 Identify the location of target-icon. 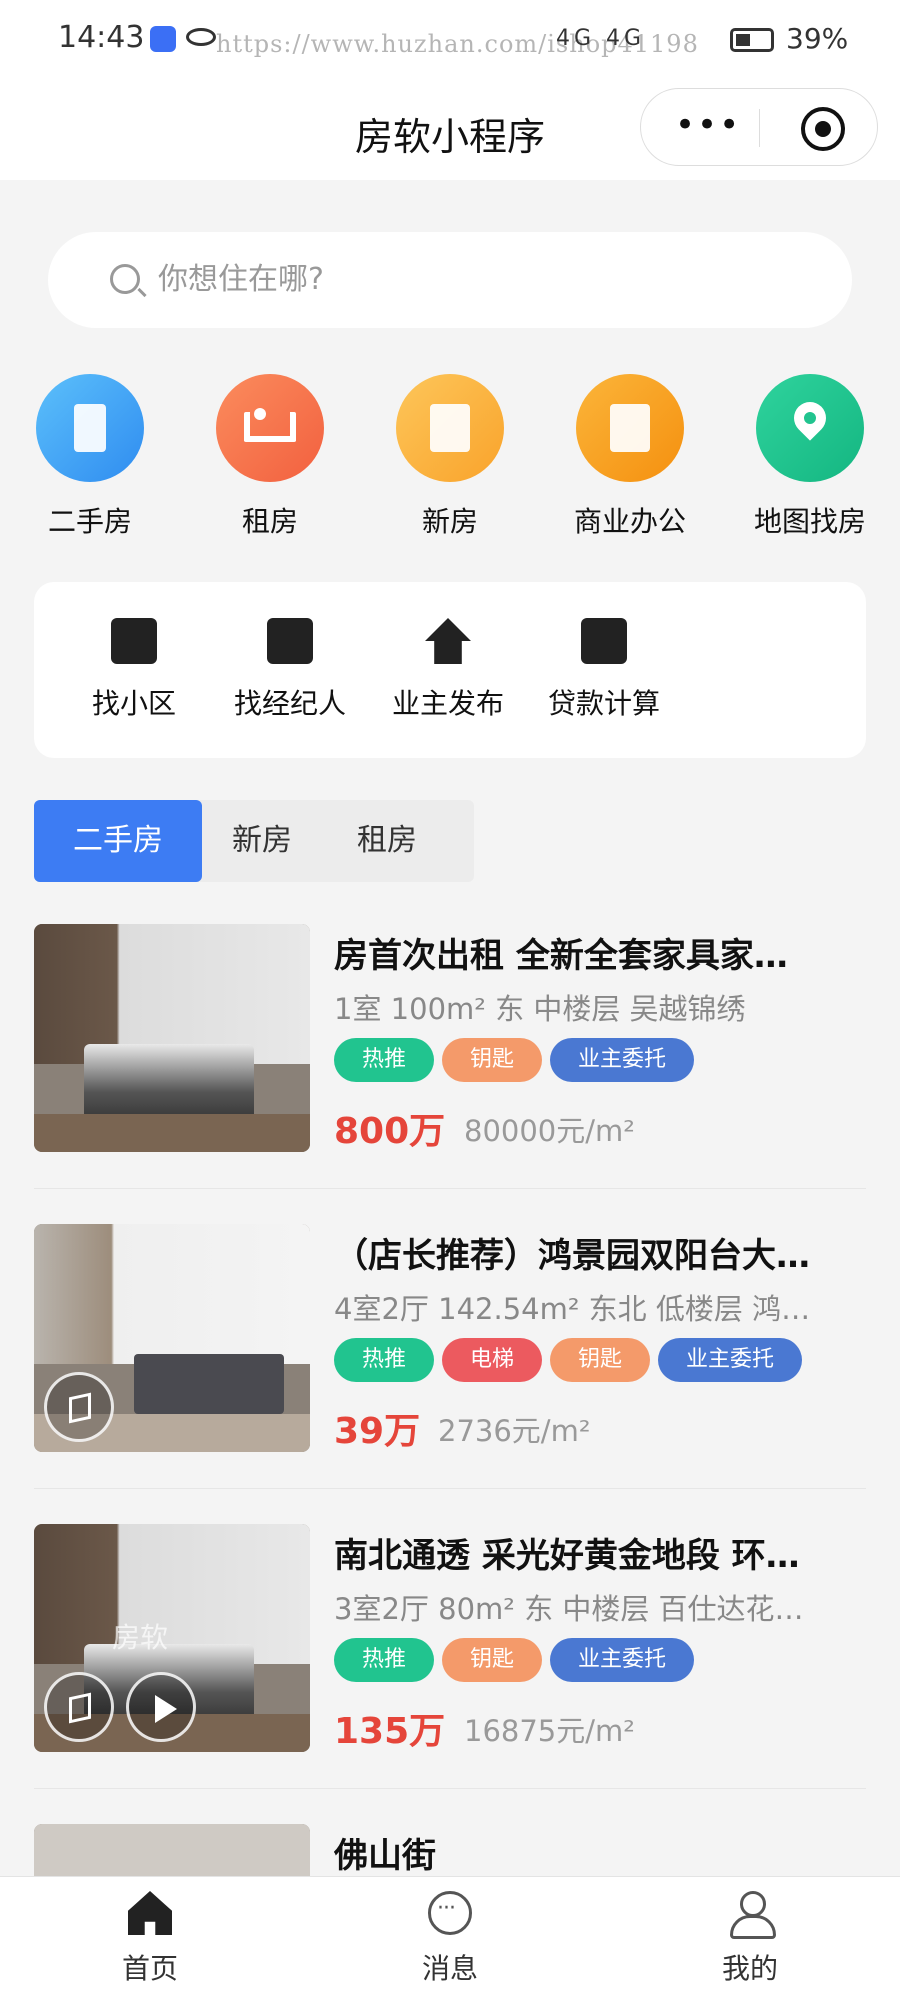
(823, 129).